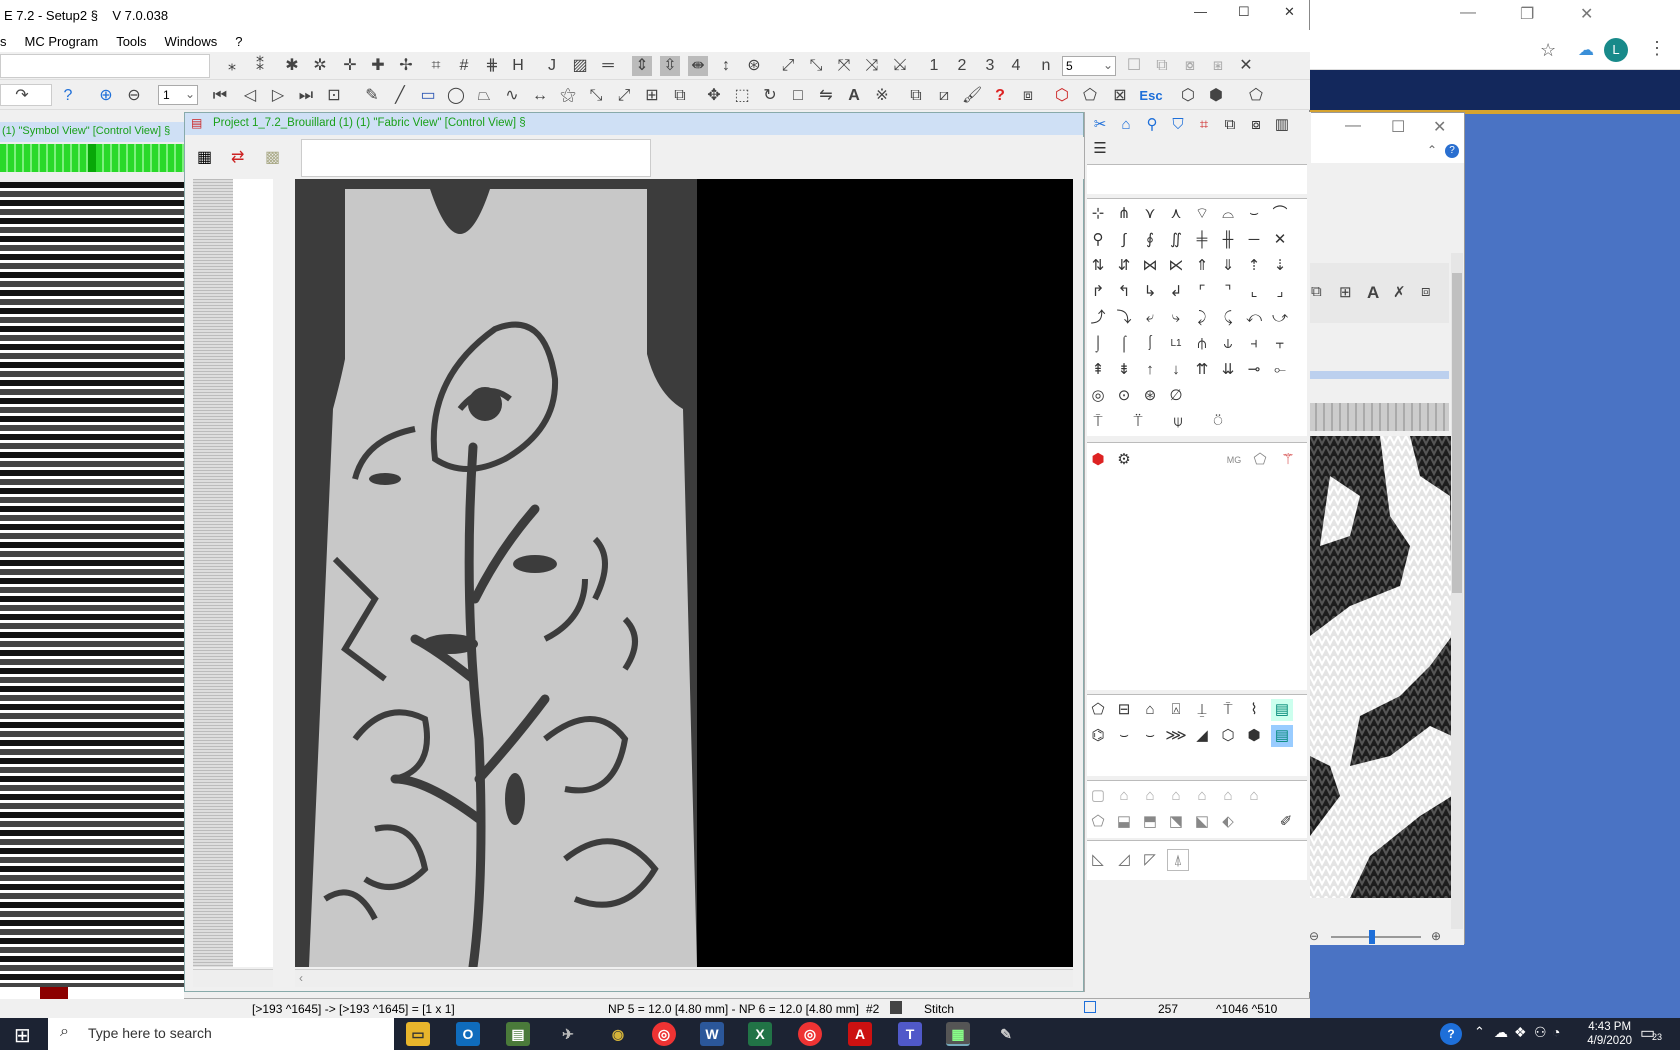  Describe the element at coordinates (1150, 370) in the screenshot. I see `stitch-icon: ↑` at that location.